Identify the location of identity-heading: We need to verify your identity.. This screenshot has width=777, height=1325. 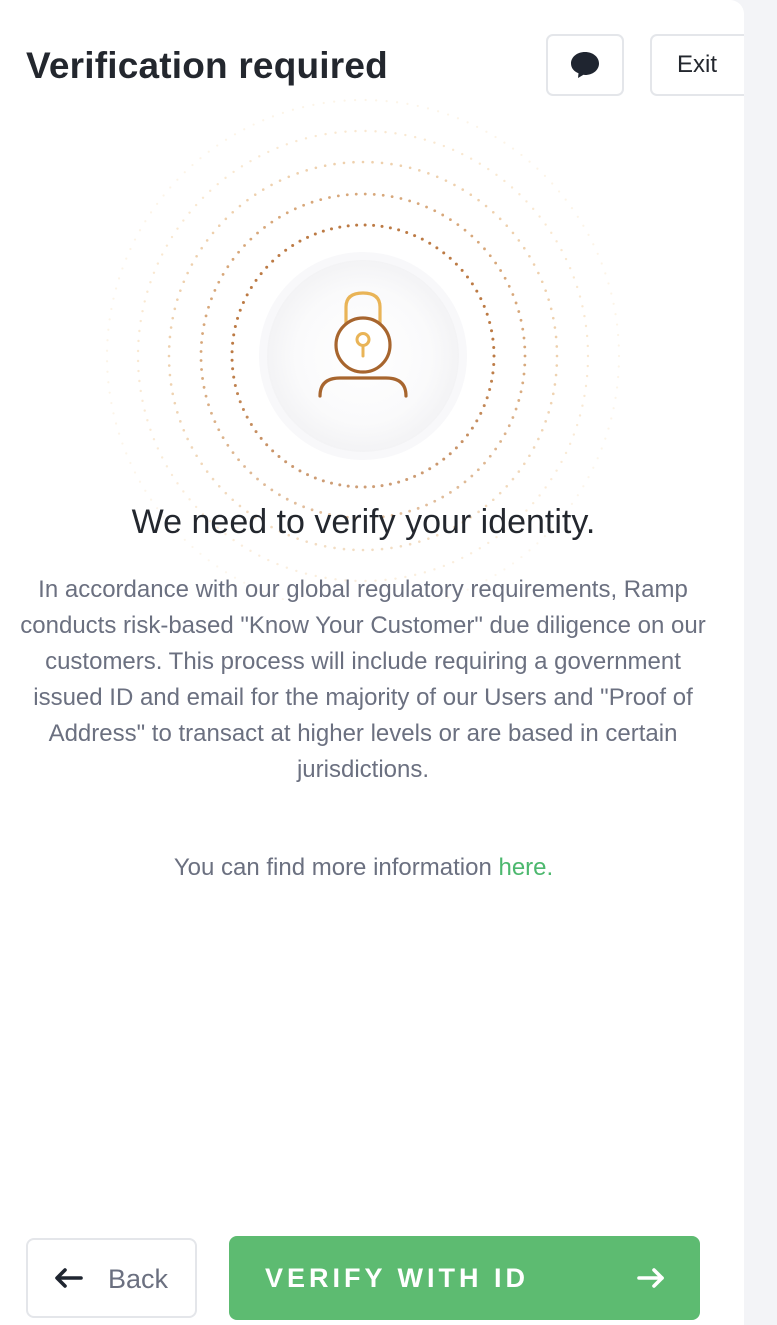
(363, 522).